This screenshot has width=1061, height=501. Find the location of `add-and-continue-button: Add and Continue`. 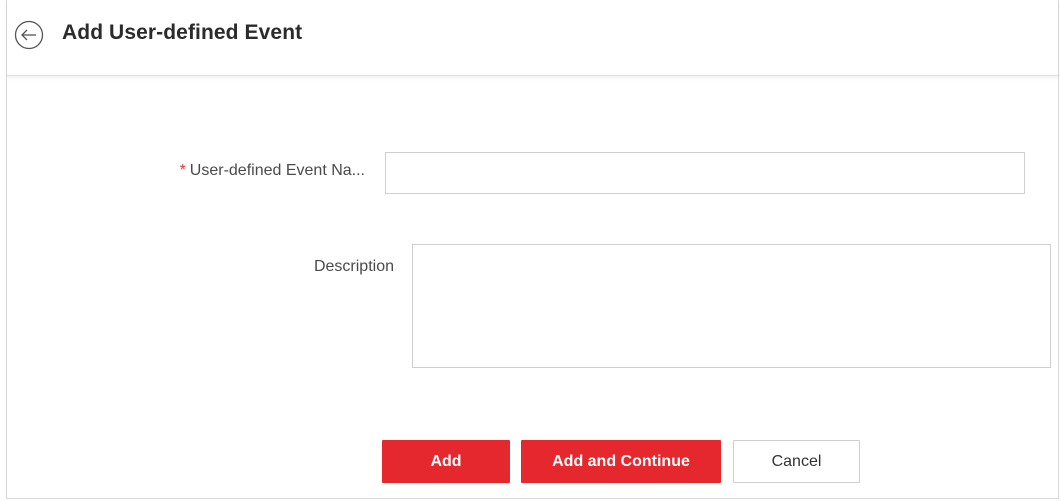

add-and-continue-button: Add and Continue is located at coordinates (621, 461).